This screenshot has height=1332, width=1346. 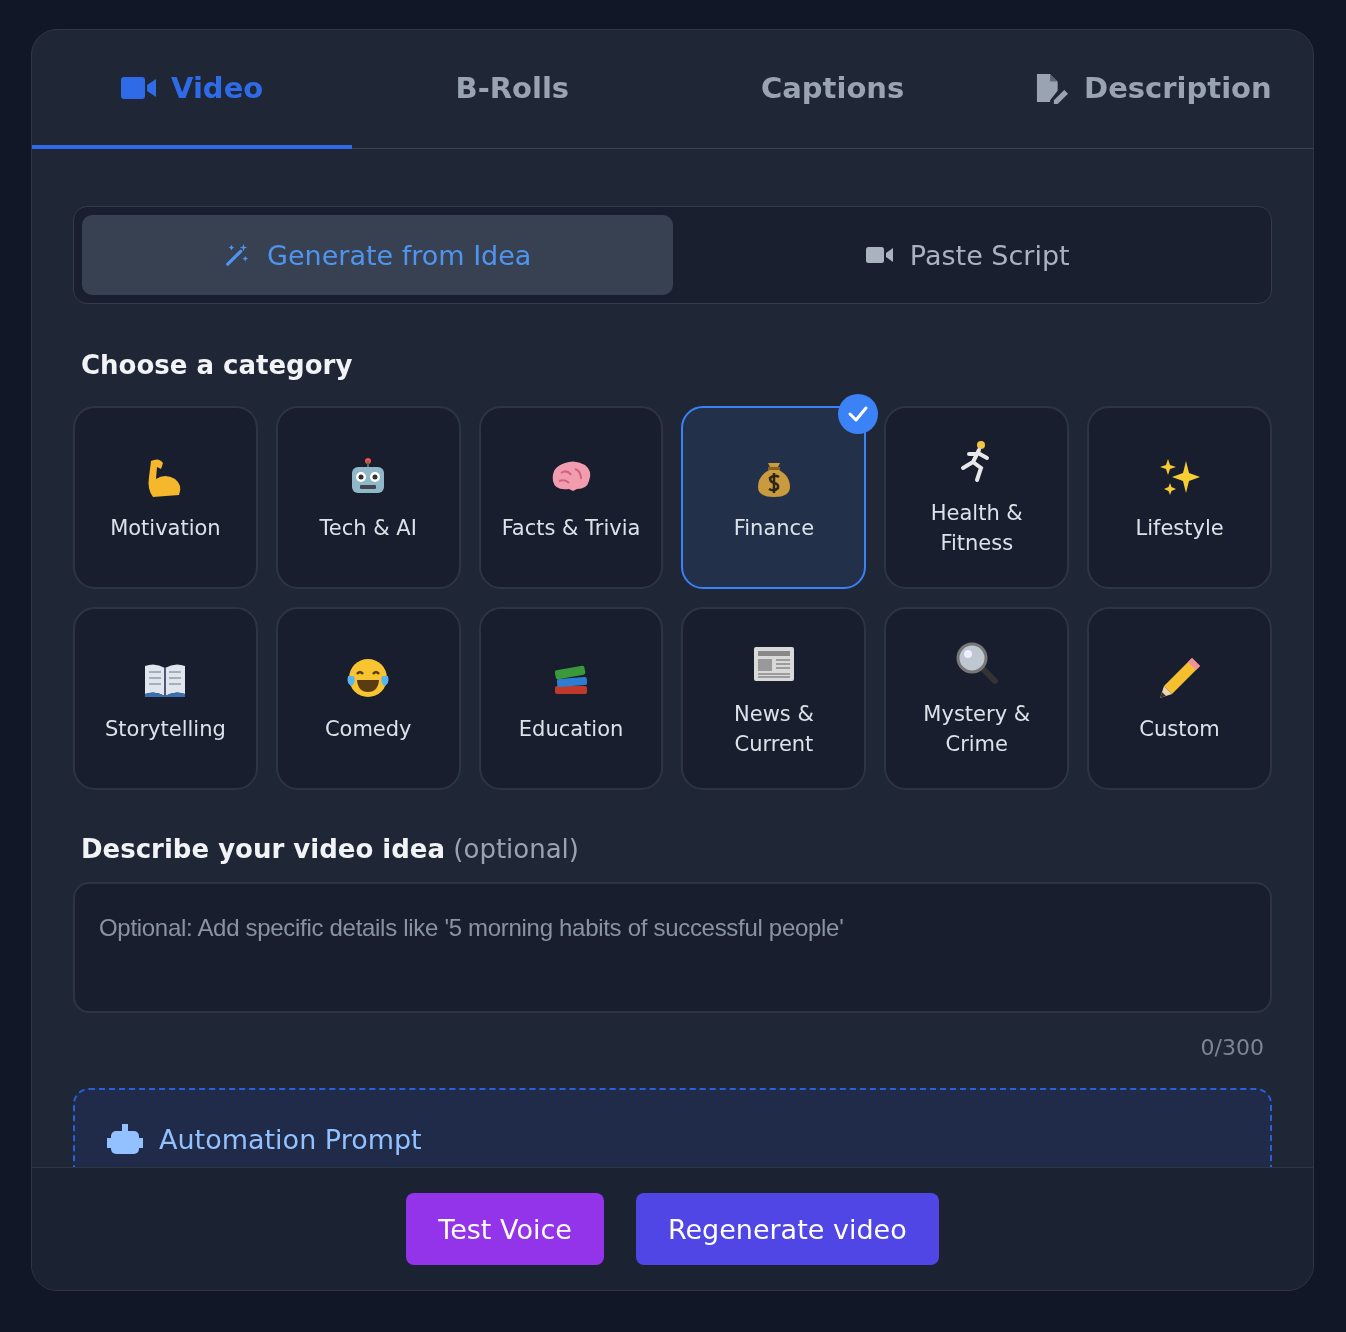 I want to click on robot-icon, so click(x=125, y=1139).